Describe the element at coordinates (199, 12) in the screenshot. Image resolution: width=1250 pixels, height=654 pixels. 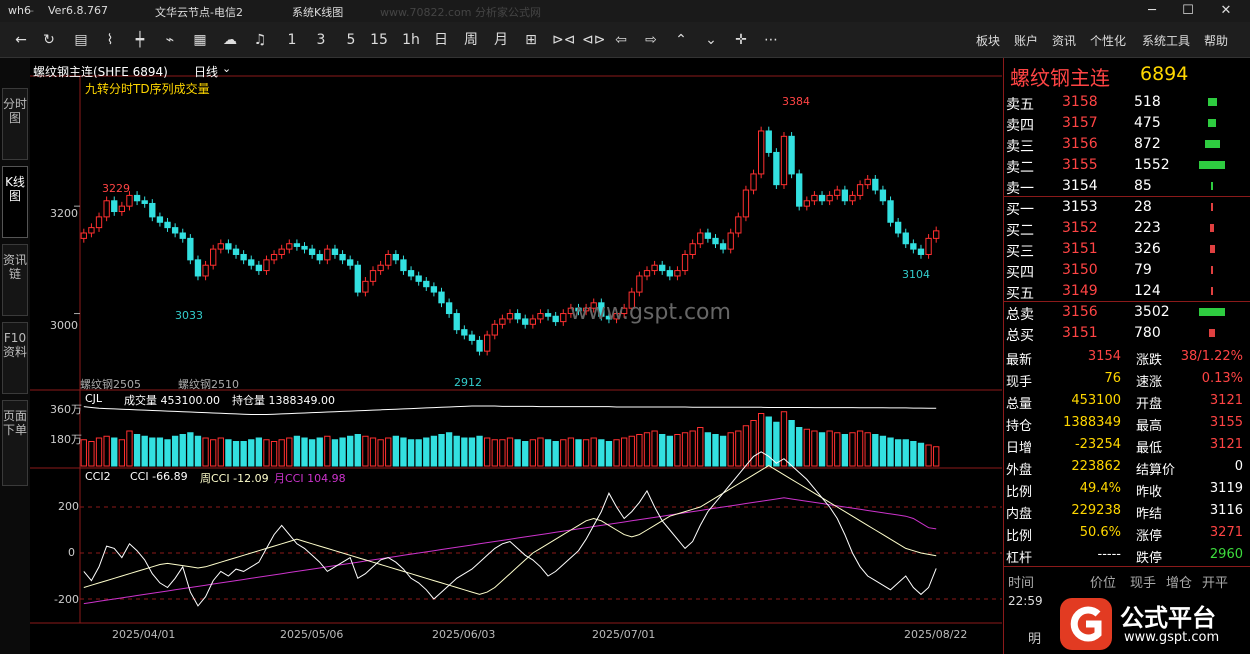
I see `server-name: 文华云节点-电信2` at that location.